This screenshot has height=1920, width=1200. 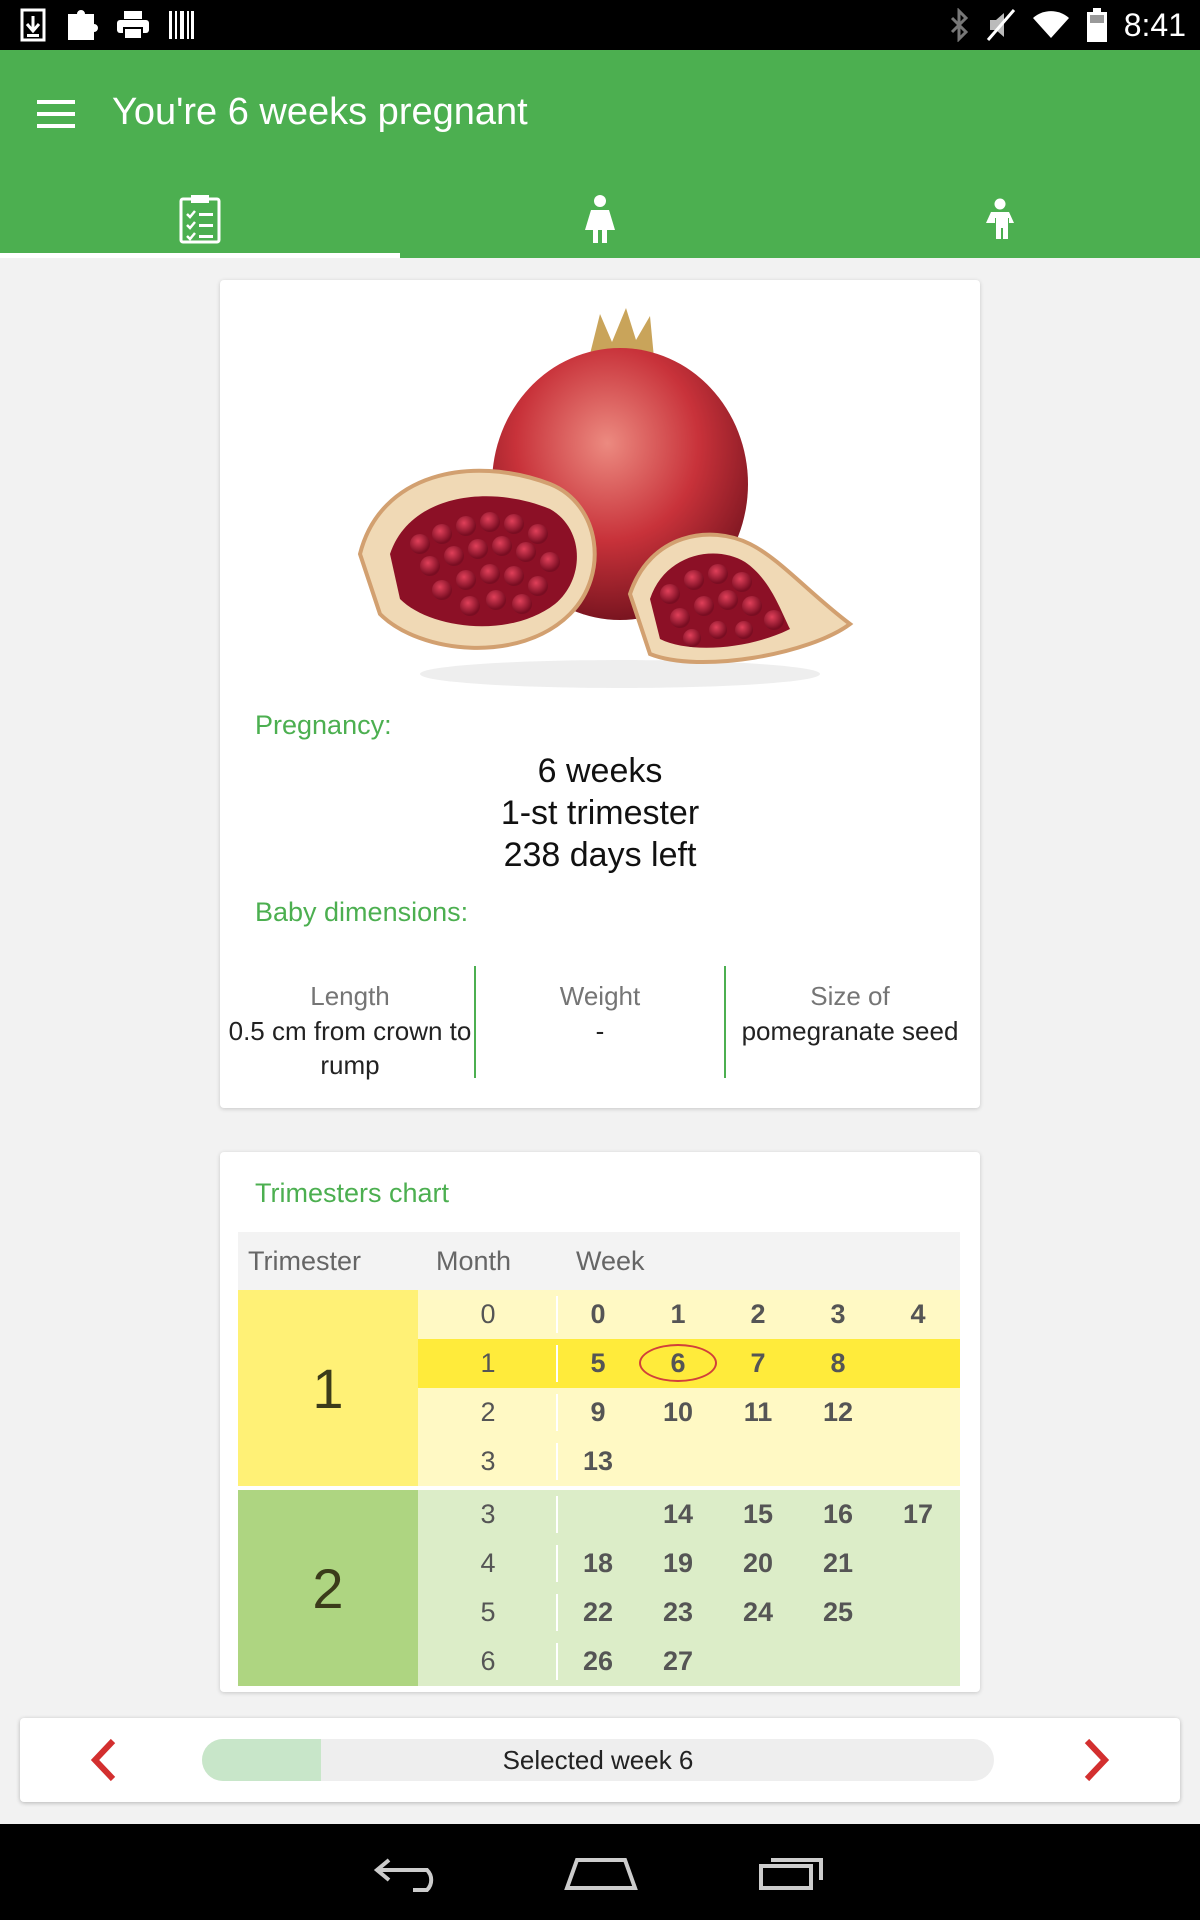 What do you see at coordinates (598, 1612) in the screenshot?
I see `week-cell: 22` at bounding box center [598, 1612].